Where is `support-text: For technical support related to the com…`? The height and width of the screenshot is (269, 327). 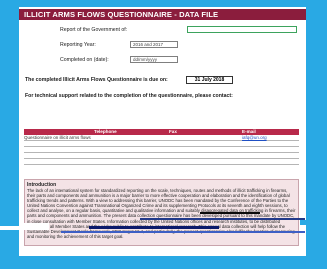 support-text: For technical support related to the com… is located at coordinates (129, 96).